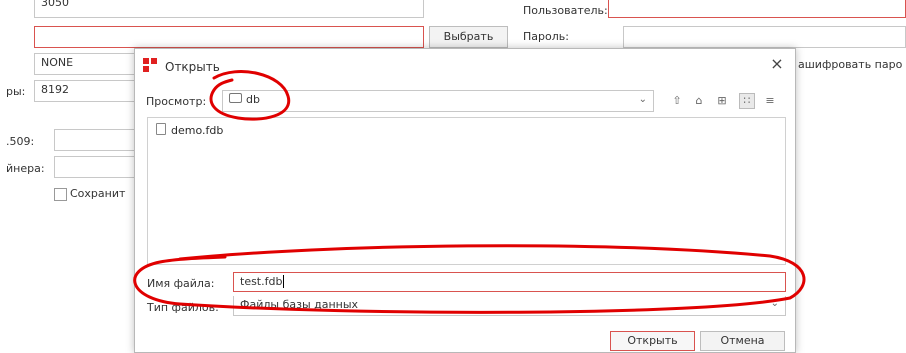 The width and height of the screenshot is (906, 353). I want to click on file-name-label: Имя файла:, so click(181, 283).